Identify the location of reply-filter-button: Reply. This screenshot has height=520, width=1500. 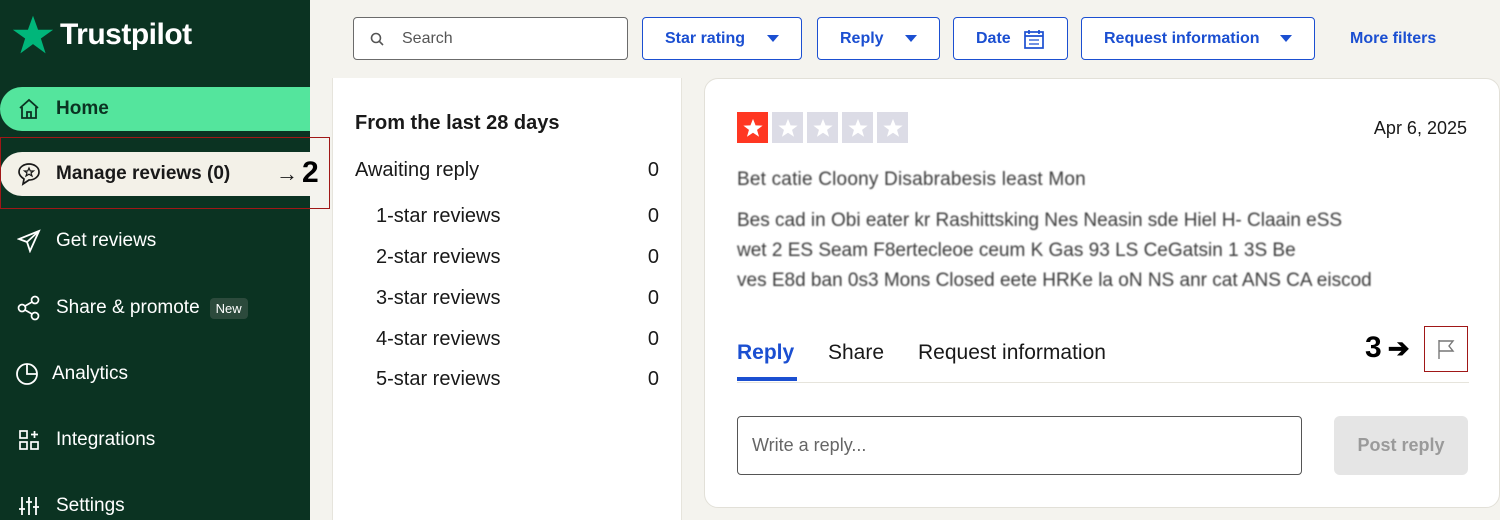
(878, 38).